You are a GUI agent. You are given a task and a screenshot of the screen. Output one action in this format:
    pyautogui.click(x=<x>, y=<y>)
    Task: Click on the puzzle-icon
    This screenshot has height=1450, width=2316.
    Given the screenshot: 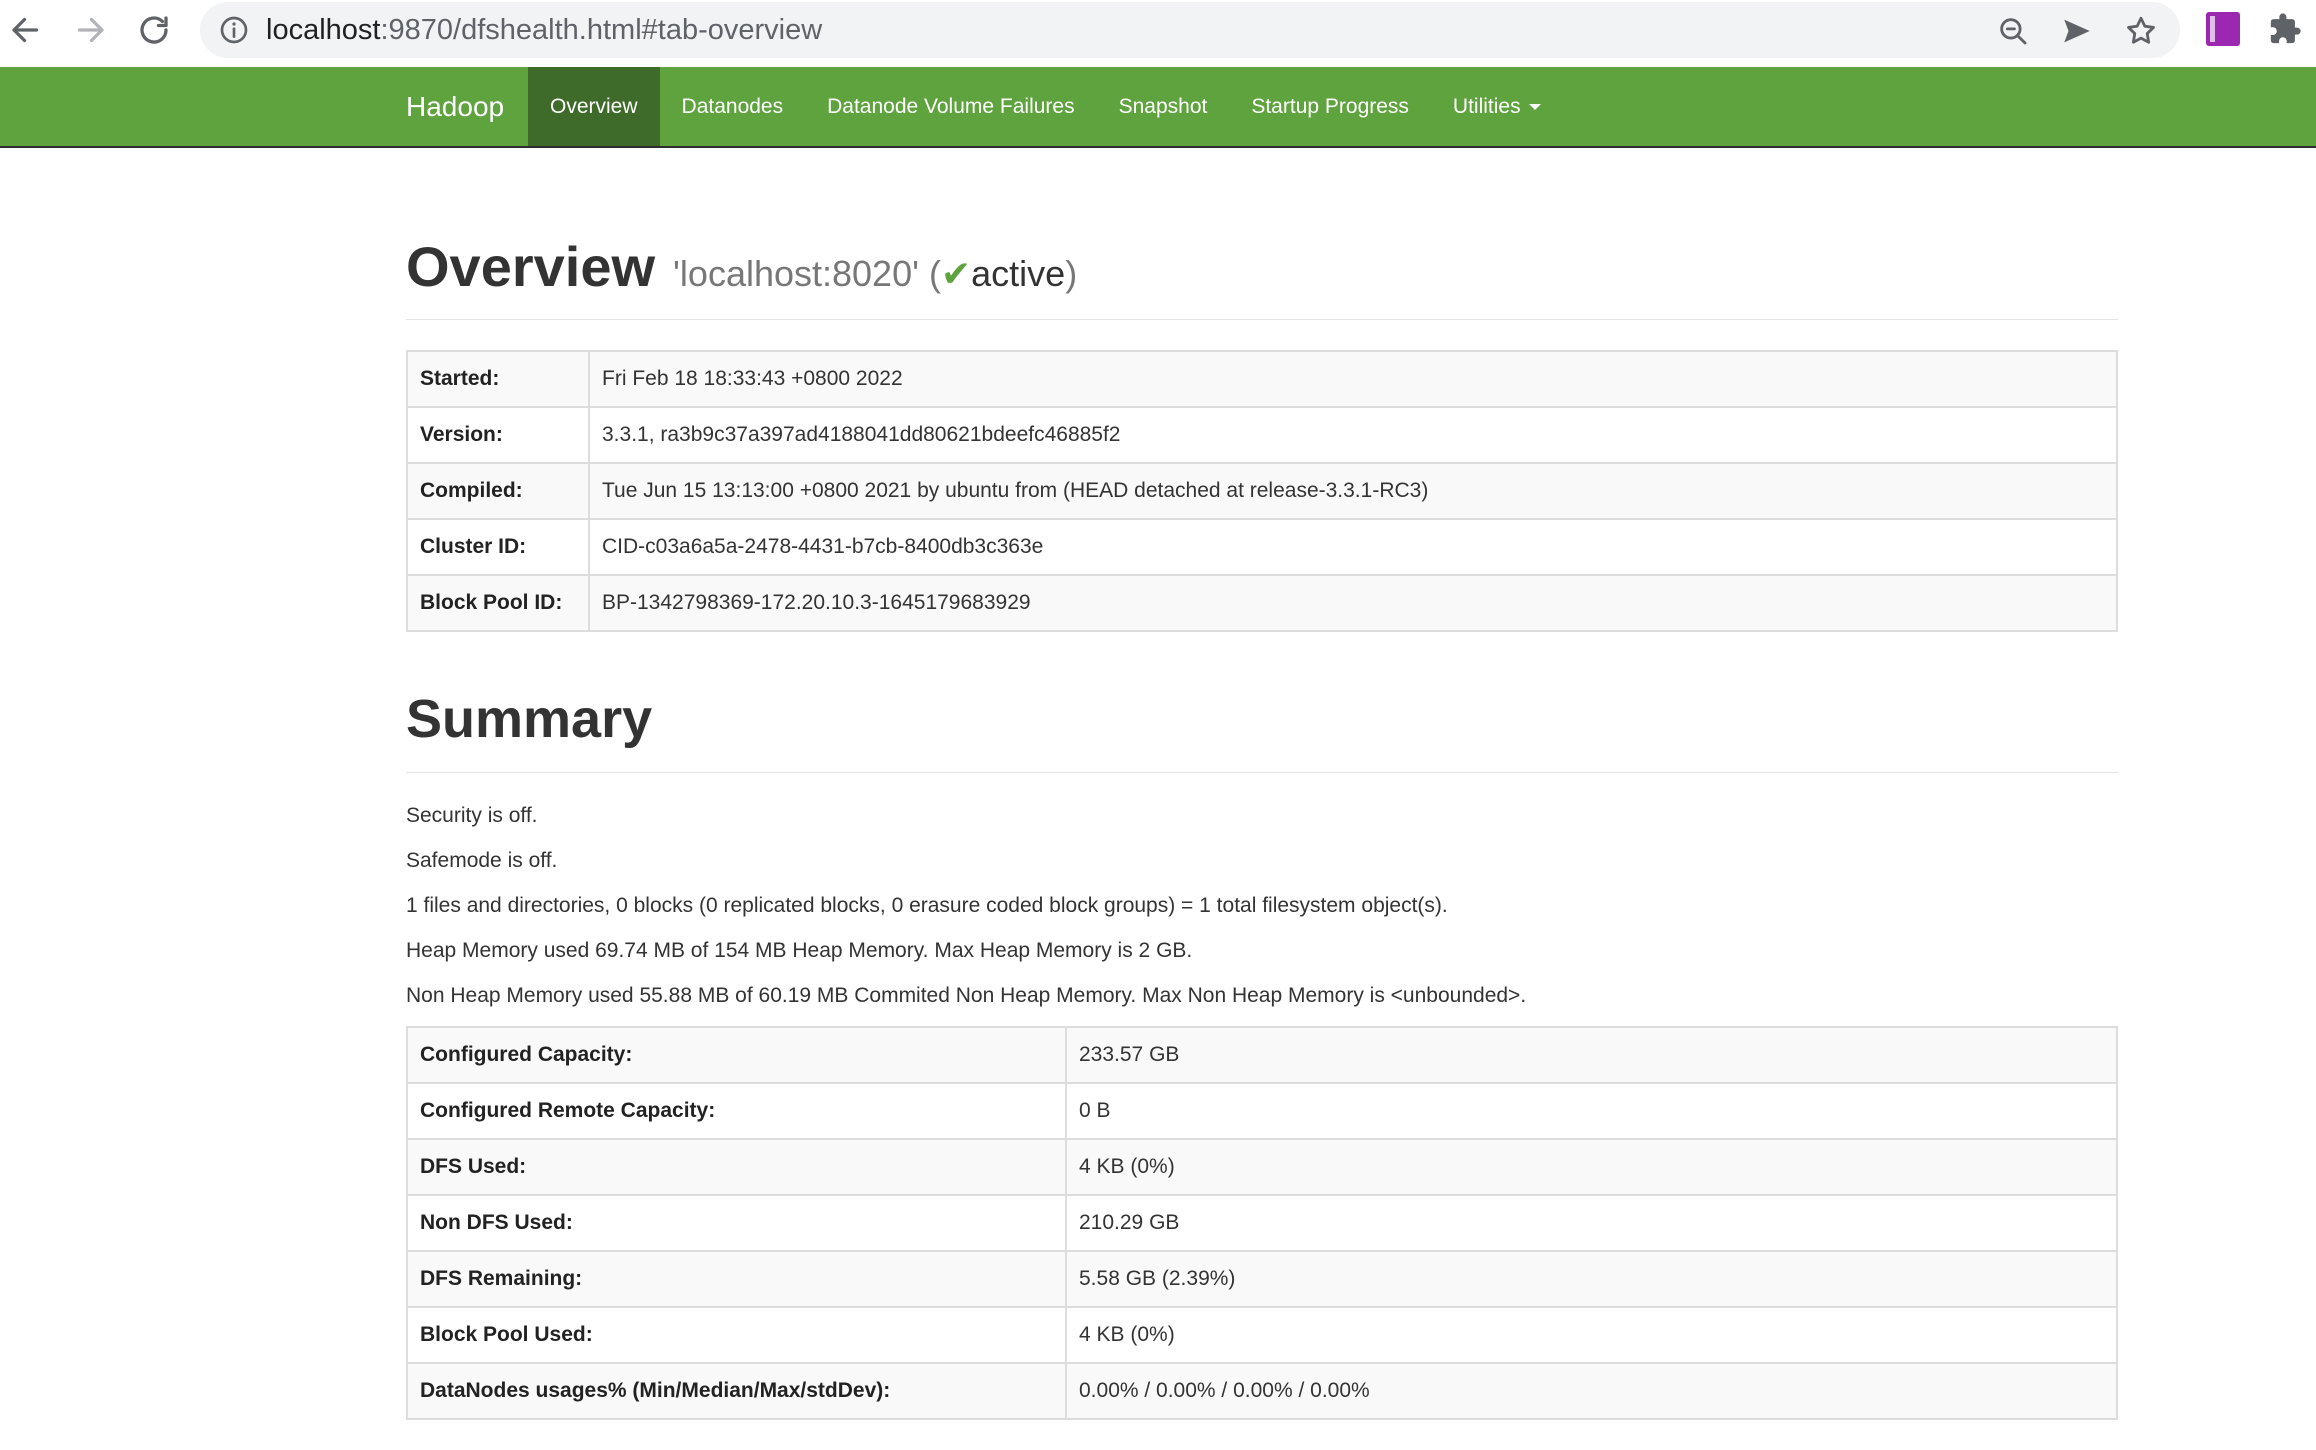 What is the action you would take?
    pyautogui.click(x=2285, y=29)
    